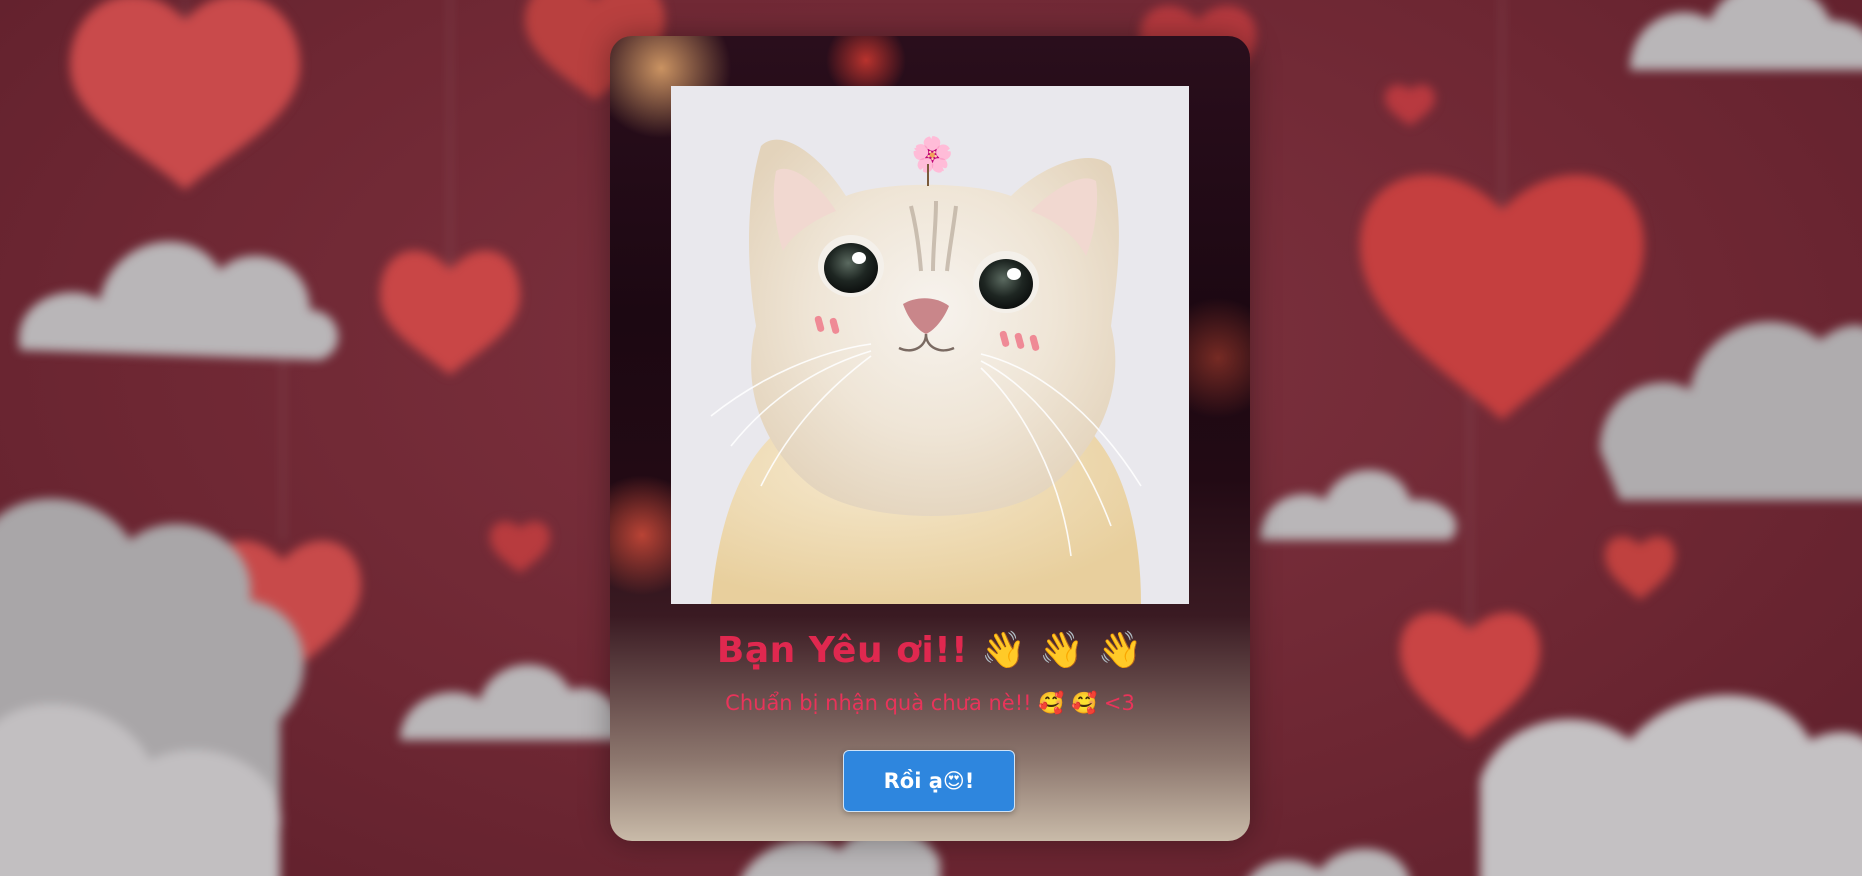 Image resolution: width=1862 pixels, height=876 pixels. What do you see at coordinates (932, 155) in the screenshot?
I see `flower-icon: 🌸` at bounding box center [932, 155].